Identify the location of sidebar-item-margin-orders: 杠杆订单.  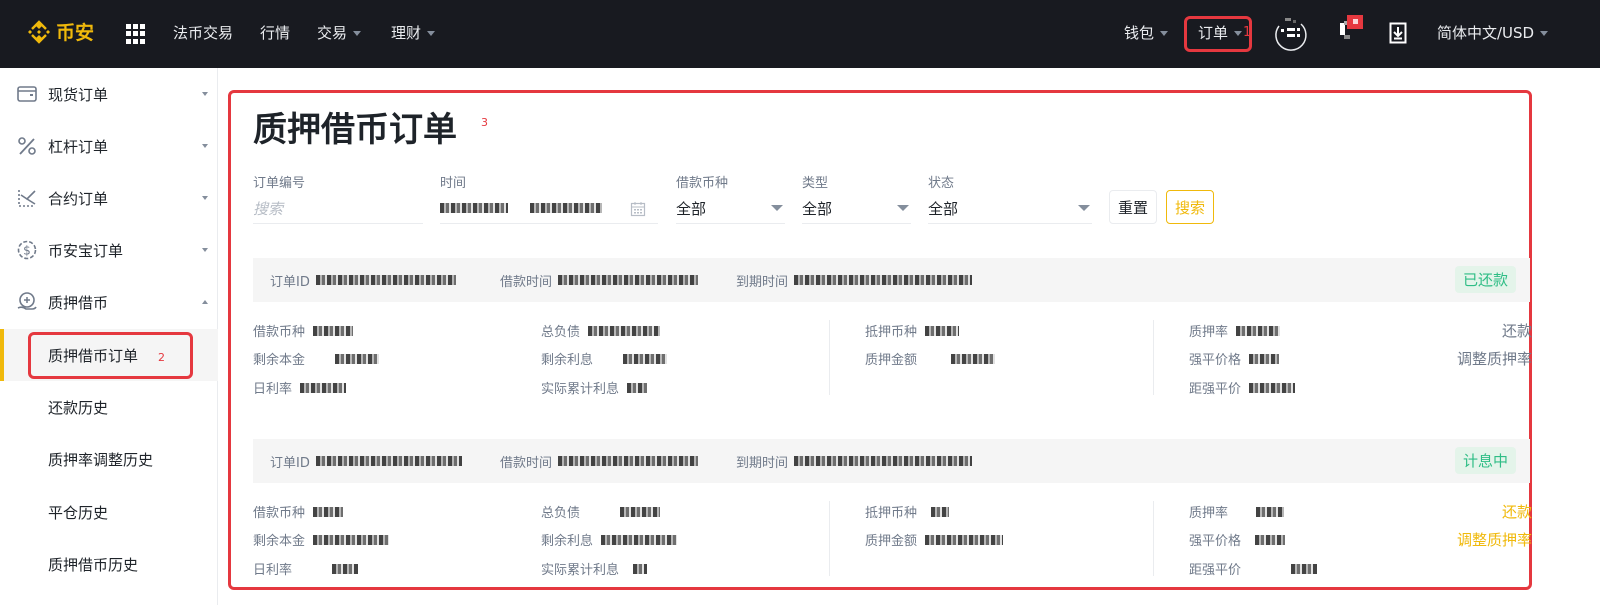
(109, 146).